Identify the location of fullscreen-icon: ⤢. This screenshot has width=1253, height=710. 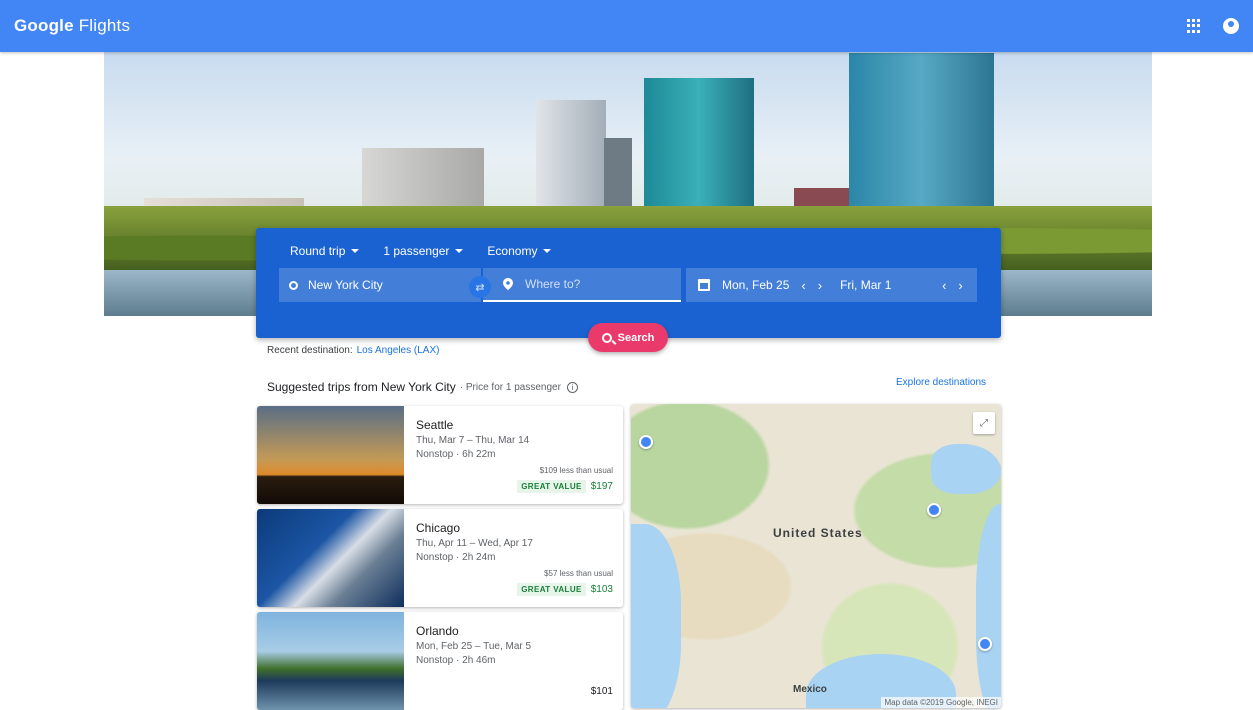
(984, 423).